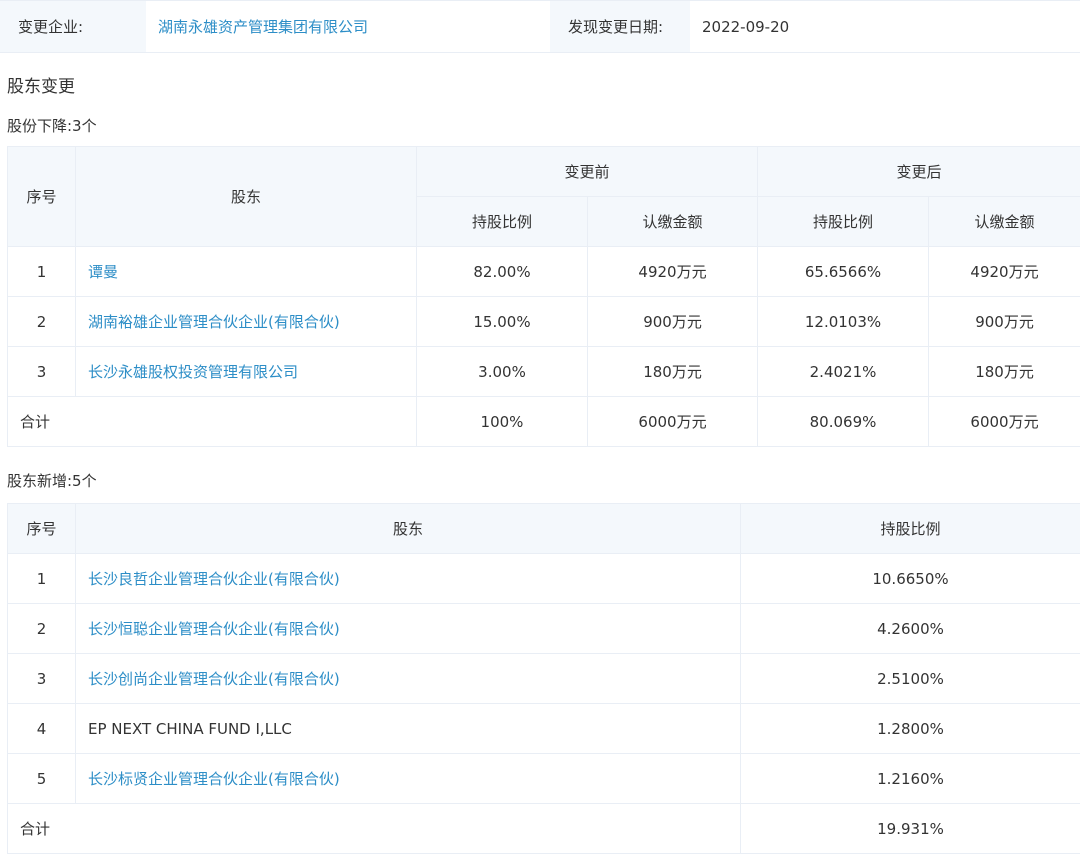  I want to click on before-ratio: 3.00%, so click(502, 371).